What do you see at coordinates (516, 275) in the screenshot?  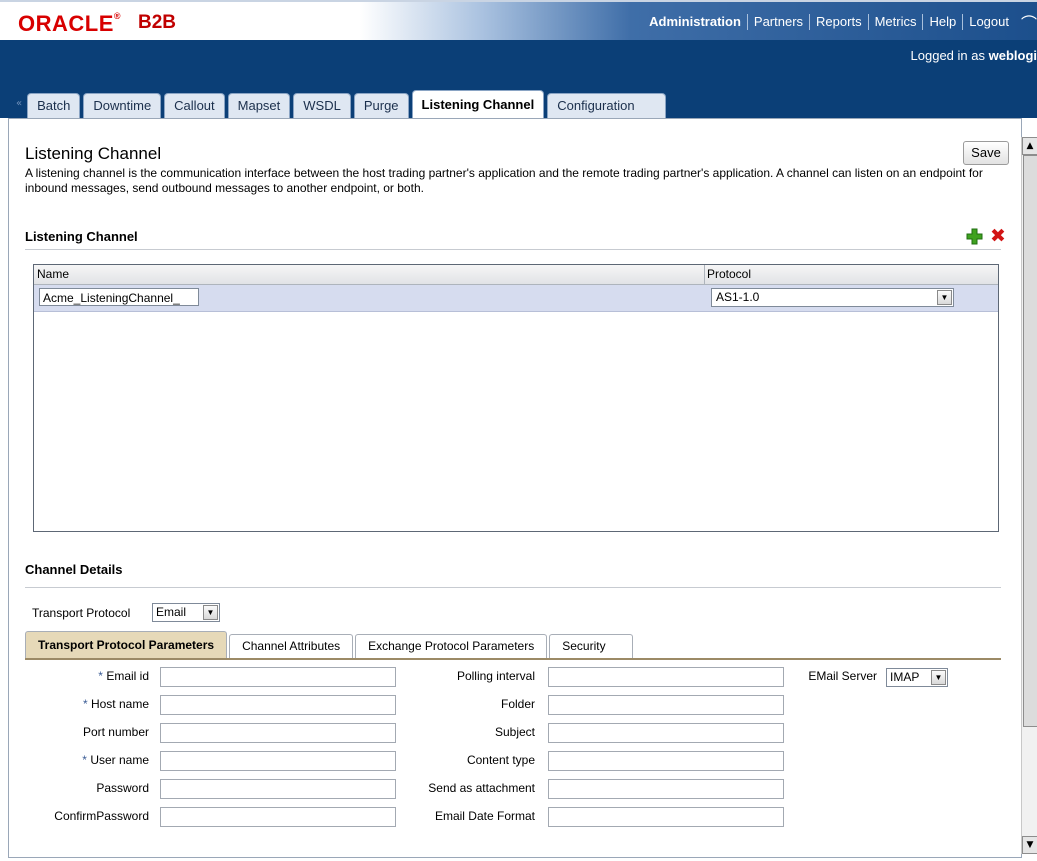 I see `table-header: Name Protocol` at bounding box center [516, 275].